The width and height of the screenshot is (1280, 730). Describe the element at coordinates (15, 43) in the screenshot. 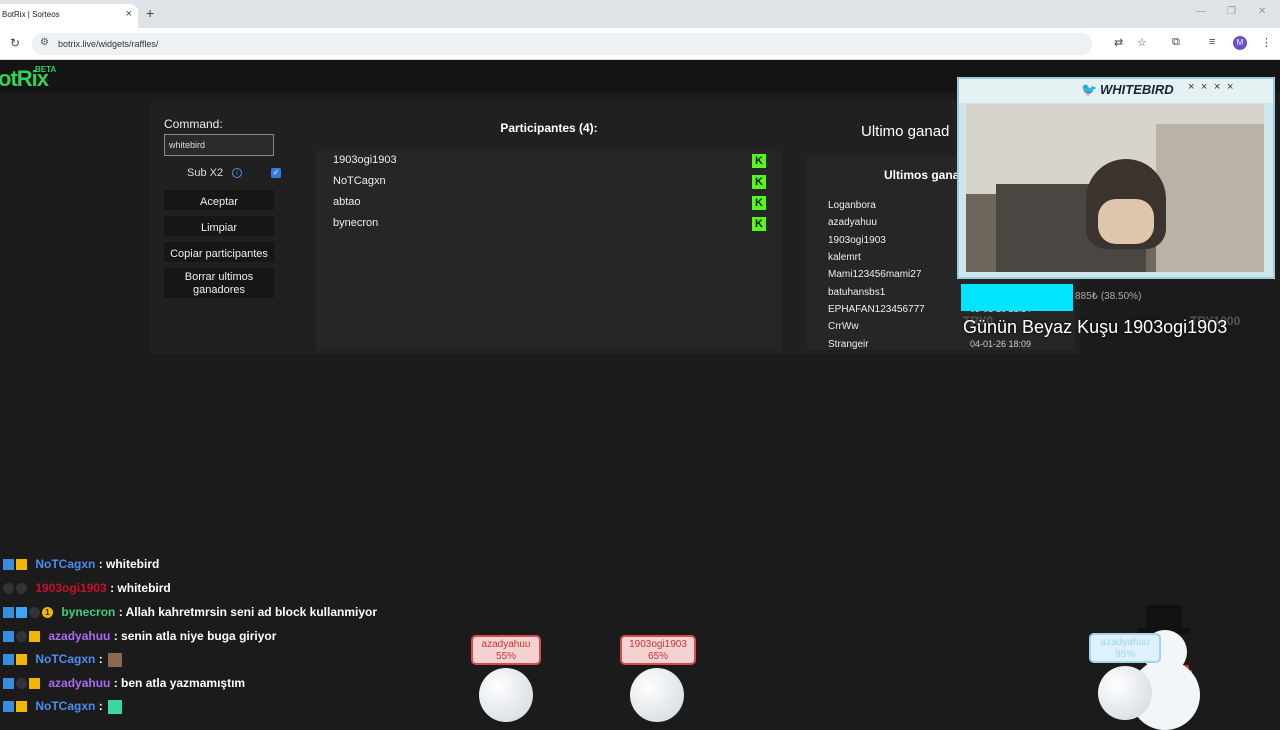

I see `reload-icon: ↻` at that location.